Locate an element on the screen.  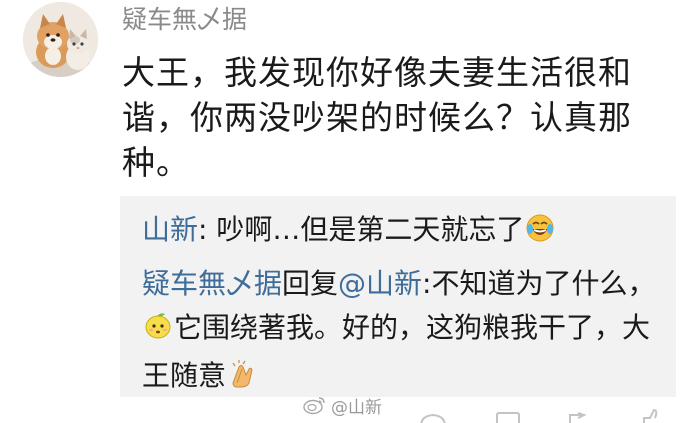
reply-author-link: 疑车無乄据 is located at coordinates (212, 283).